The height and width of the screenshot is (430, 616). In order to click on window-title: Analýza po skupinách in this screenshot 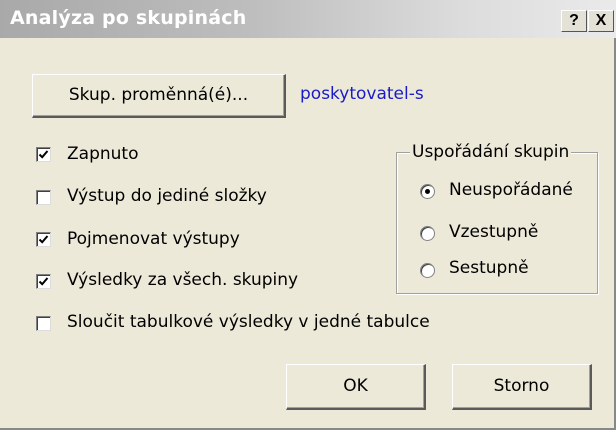, I will do `click(128, 18)`.